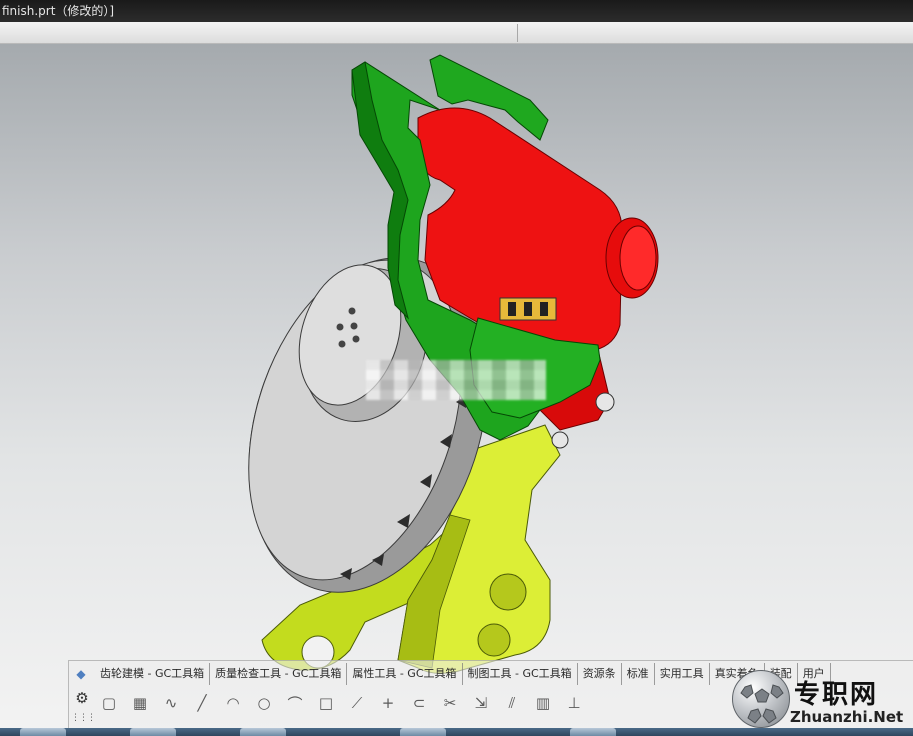 Image resolution: width=913 pixels, height=736 pixels. I want to click on spline-icon: ∿, so click(171, 703).